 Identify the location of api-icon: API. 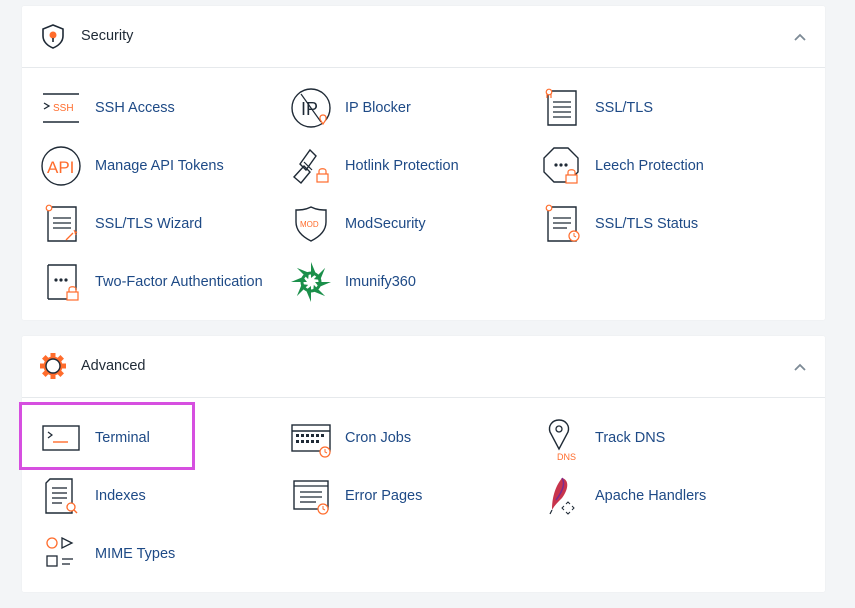
(61, 166).